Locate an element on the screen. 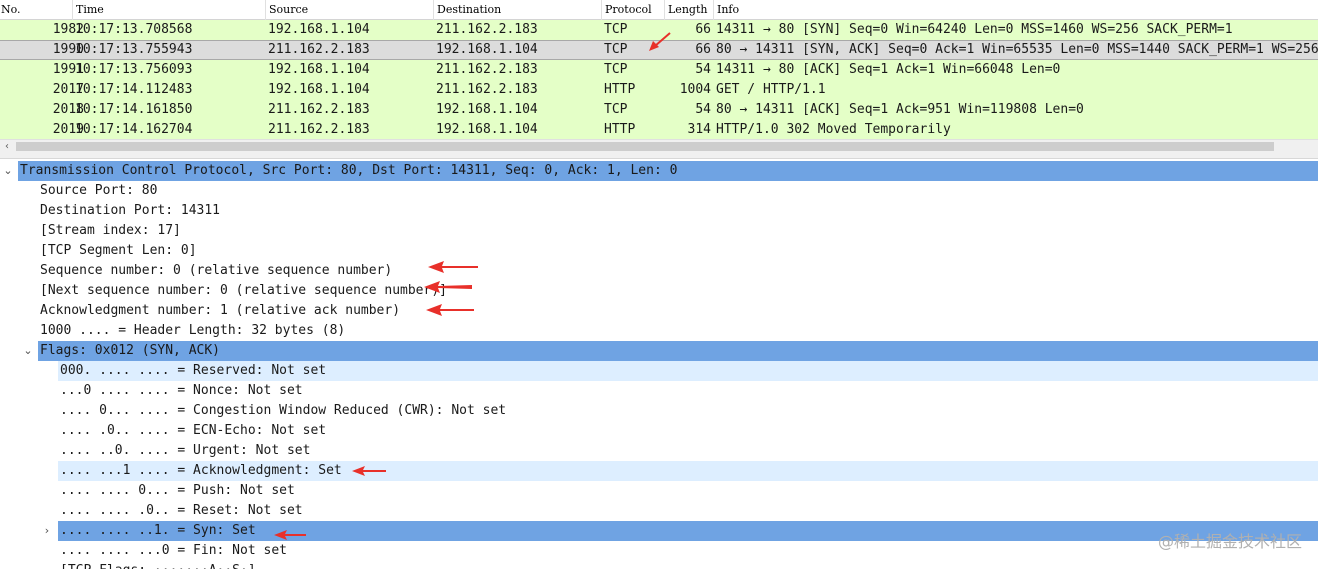 The image size is (1318, 569). tree-item-header-length: 1000 .... = Header Length: 32 bytes (8) is located at coordinates (659, 331).